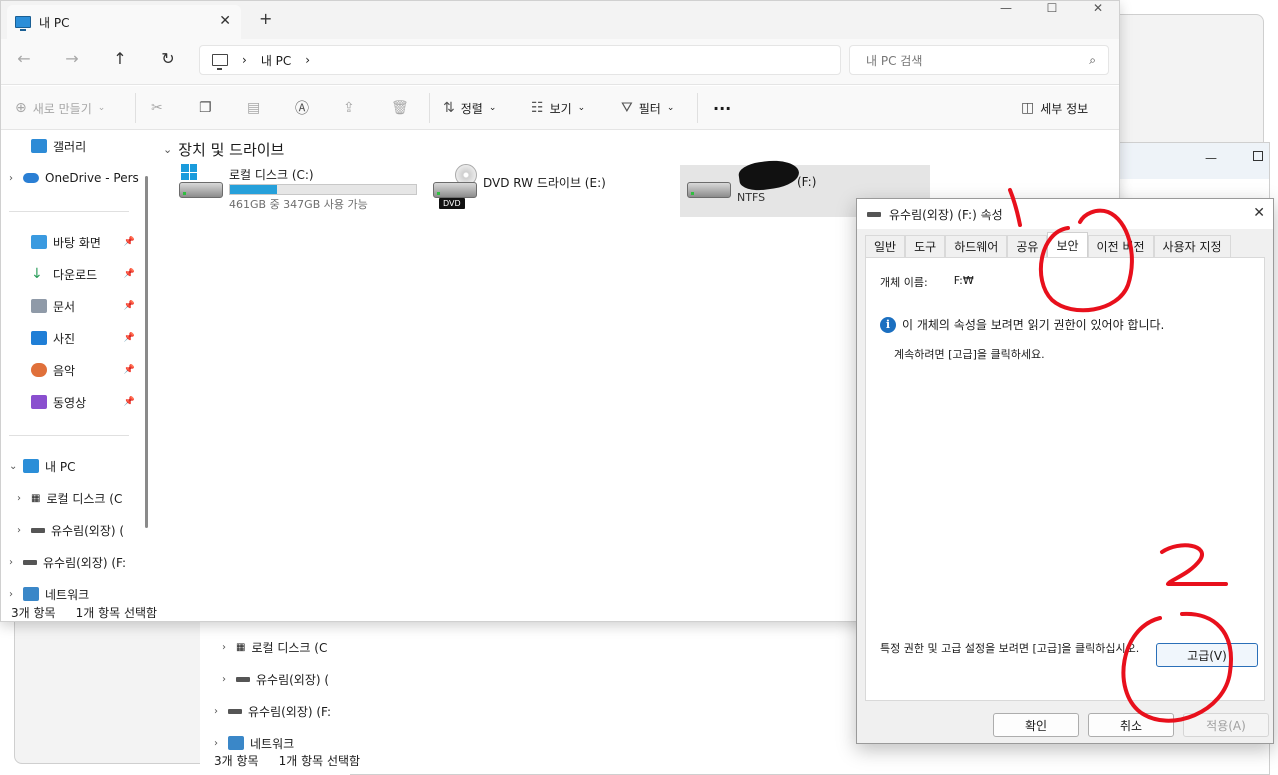  I want to click on bg-nav-item-external1: › 유수림(외장) (, so click(275, 679).